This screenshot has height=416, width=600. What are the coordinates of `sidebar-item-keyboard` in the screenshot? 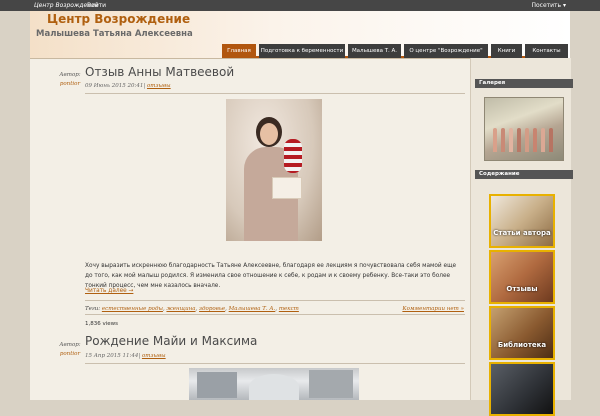 It's located at (522, 389).